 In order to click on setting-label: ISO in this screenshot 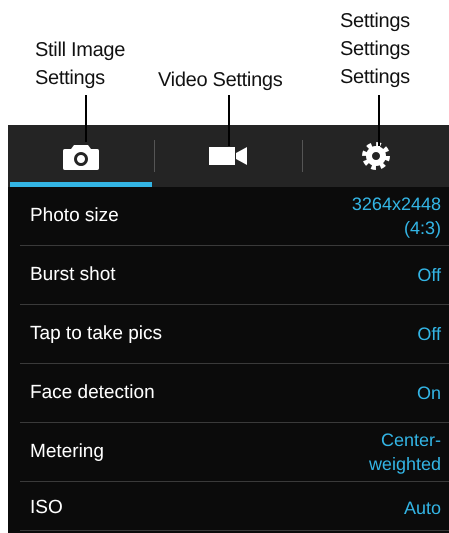, I will do `click(46, 508)`.